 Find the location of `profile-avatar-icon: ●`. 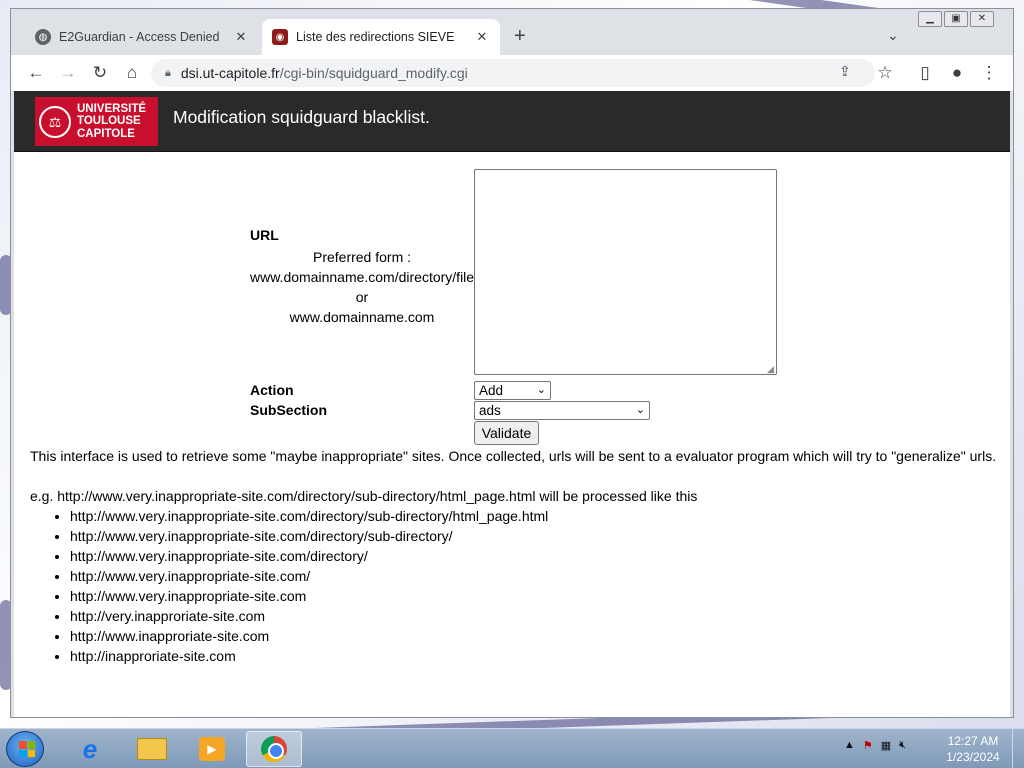

profile-avatar-icon: ● is located at coordinates (957, 73).